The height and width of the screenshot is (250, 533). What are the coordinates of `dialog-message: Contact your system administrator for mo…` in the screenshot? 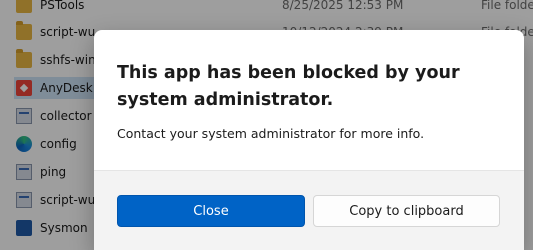 It's located at (271, 133).